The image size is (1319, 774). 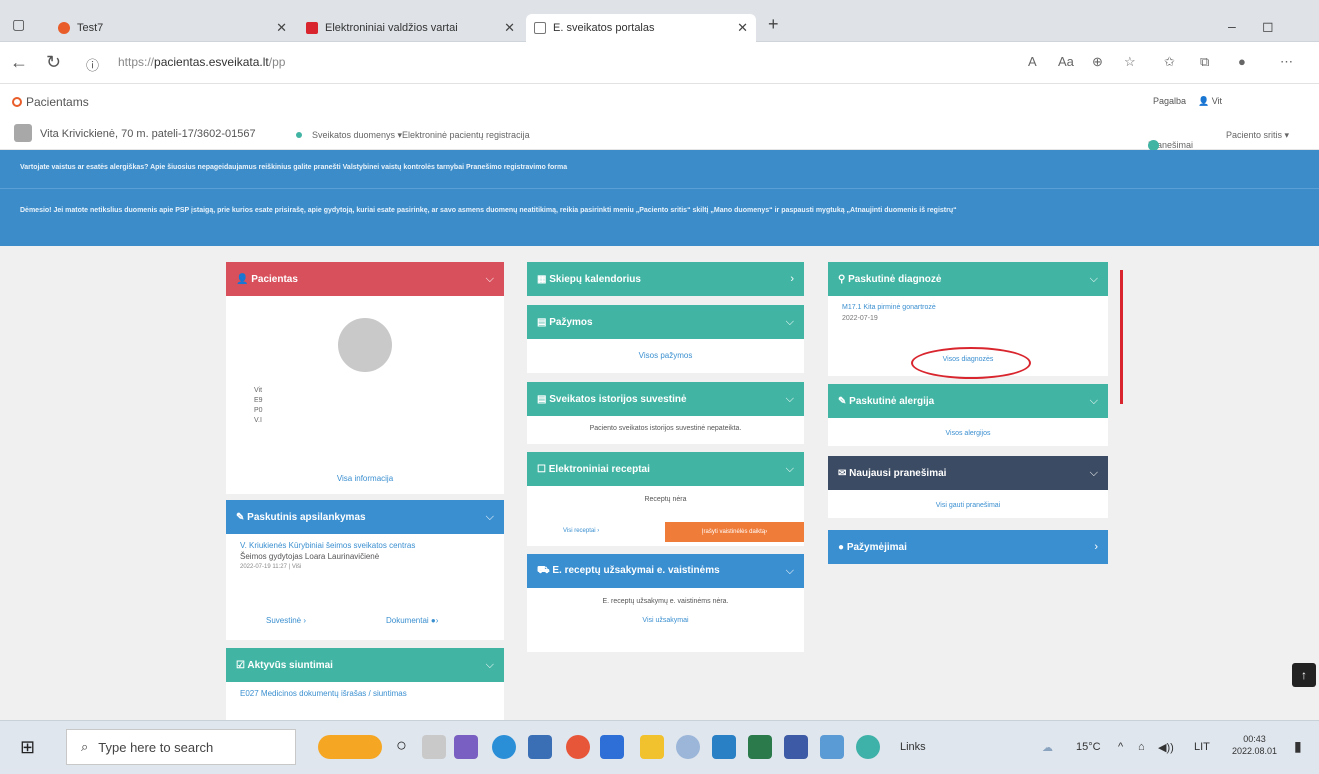 I want to click on visit-documents-link: Dokumentai ●›, so click(x=412, y=620).